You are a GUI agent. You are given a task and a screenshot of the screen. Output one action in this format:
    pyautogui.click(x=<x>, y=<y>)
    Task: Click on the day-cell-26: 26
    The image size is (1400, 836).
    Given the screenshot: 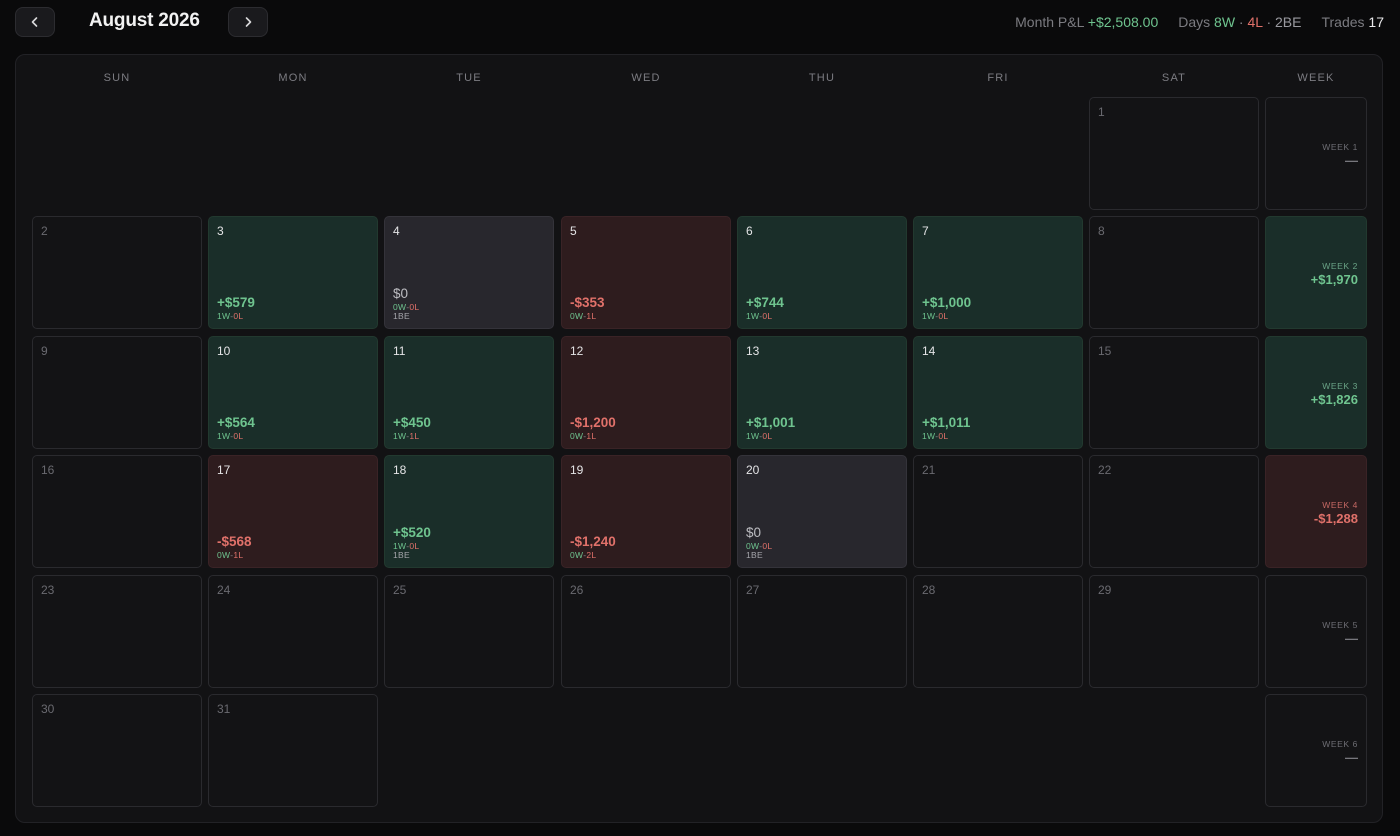 What is the action you would take?
    pyautogui.click(x=646, y=631)
    